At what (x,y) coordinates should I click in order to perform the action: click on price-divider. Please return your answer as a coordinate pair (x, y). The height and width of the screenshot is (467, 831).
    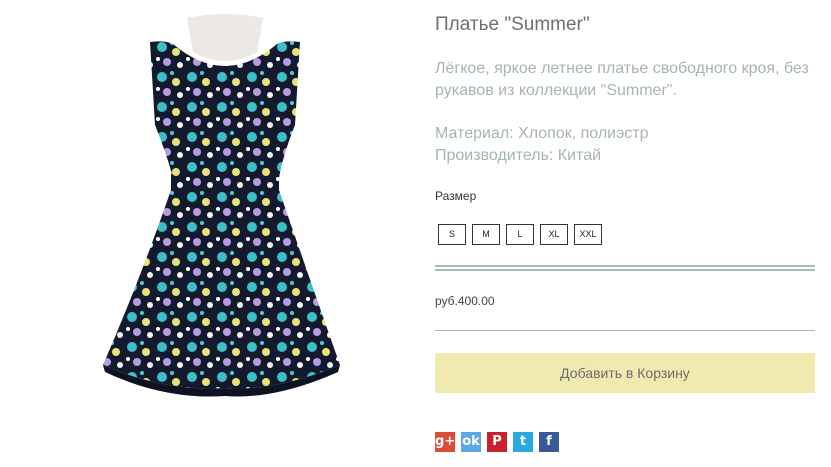
    Looking at the image, I should click on (625, 330).